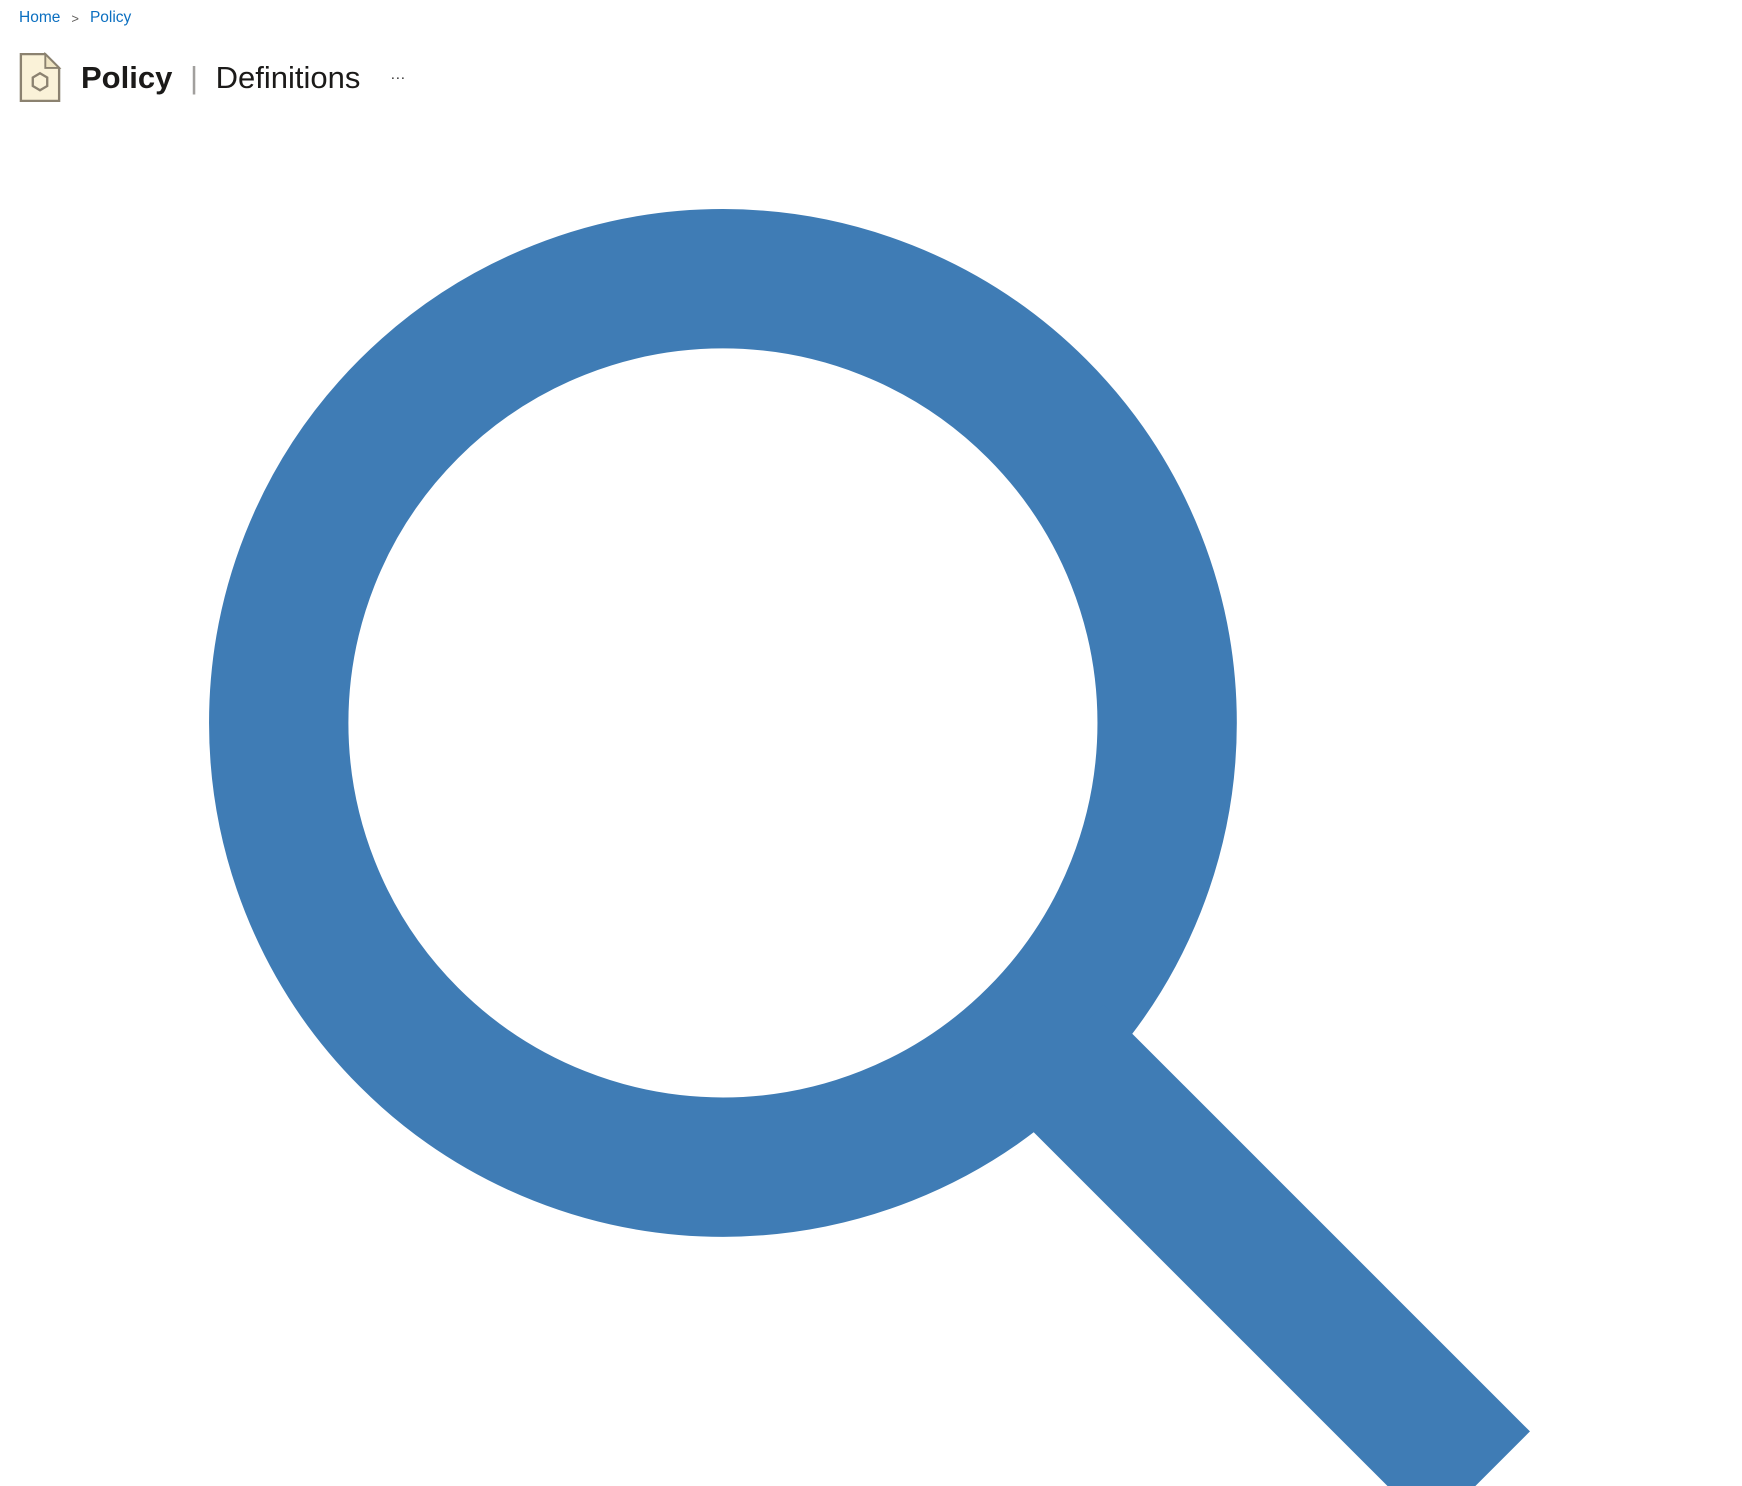 The height and width of the screenshot is (1486, 1742). I want to click on page-title: Policy | Definitions, so click(220, 78).